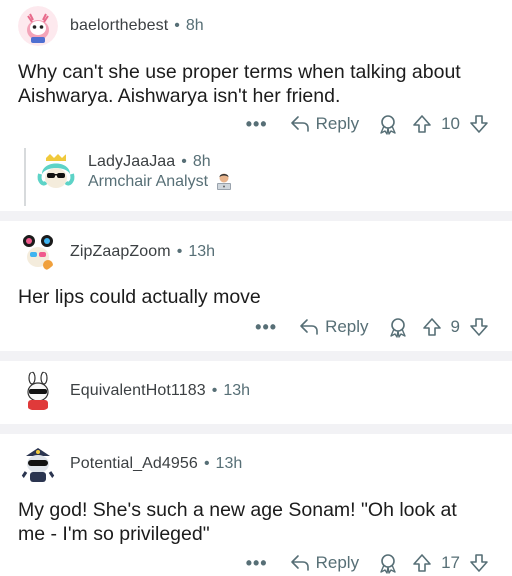 The height and width of the screenshot is (576, 512). What do you see at coordinates (368, 124) in the screenshot?
I see `comment-actions: ••• Reply 10` at bounding box center [368, 124].